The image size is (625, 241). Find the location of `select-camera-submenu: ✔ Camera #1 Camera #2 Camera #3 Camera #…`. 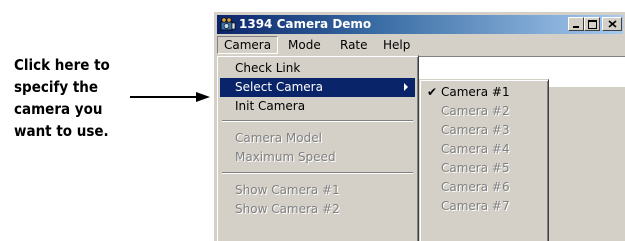

select-camera-submenu: ✔ Camera #1 Camera #2 Camera #3 Camera #… is located at coordinates (484, 160).